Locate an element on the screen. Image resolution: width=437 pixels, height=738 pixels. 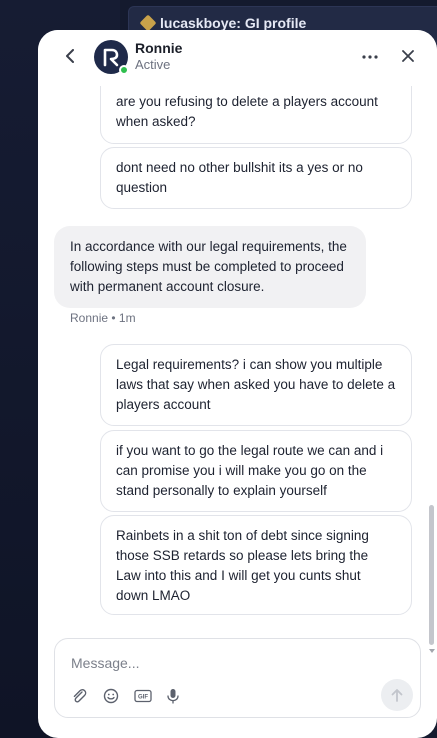
scrollbar-thumb is located at coordinates (431, 575).